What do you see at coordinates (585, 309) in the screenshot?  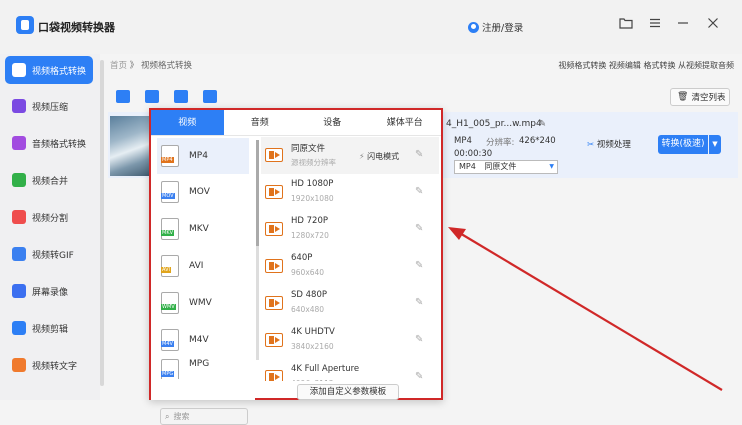 I see `annotation-arrow` at bounding box center [585, 309].